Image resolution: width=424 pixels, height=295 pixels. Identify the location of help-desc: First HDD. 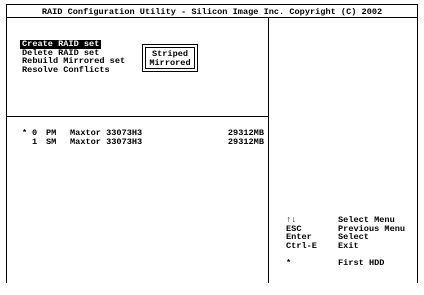
(361, 263).